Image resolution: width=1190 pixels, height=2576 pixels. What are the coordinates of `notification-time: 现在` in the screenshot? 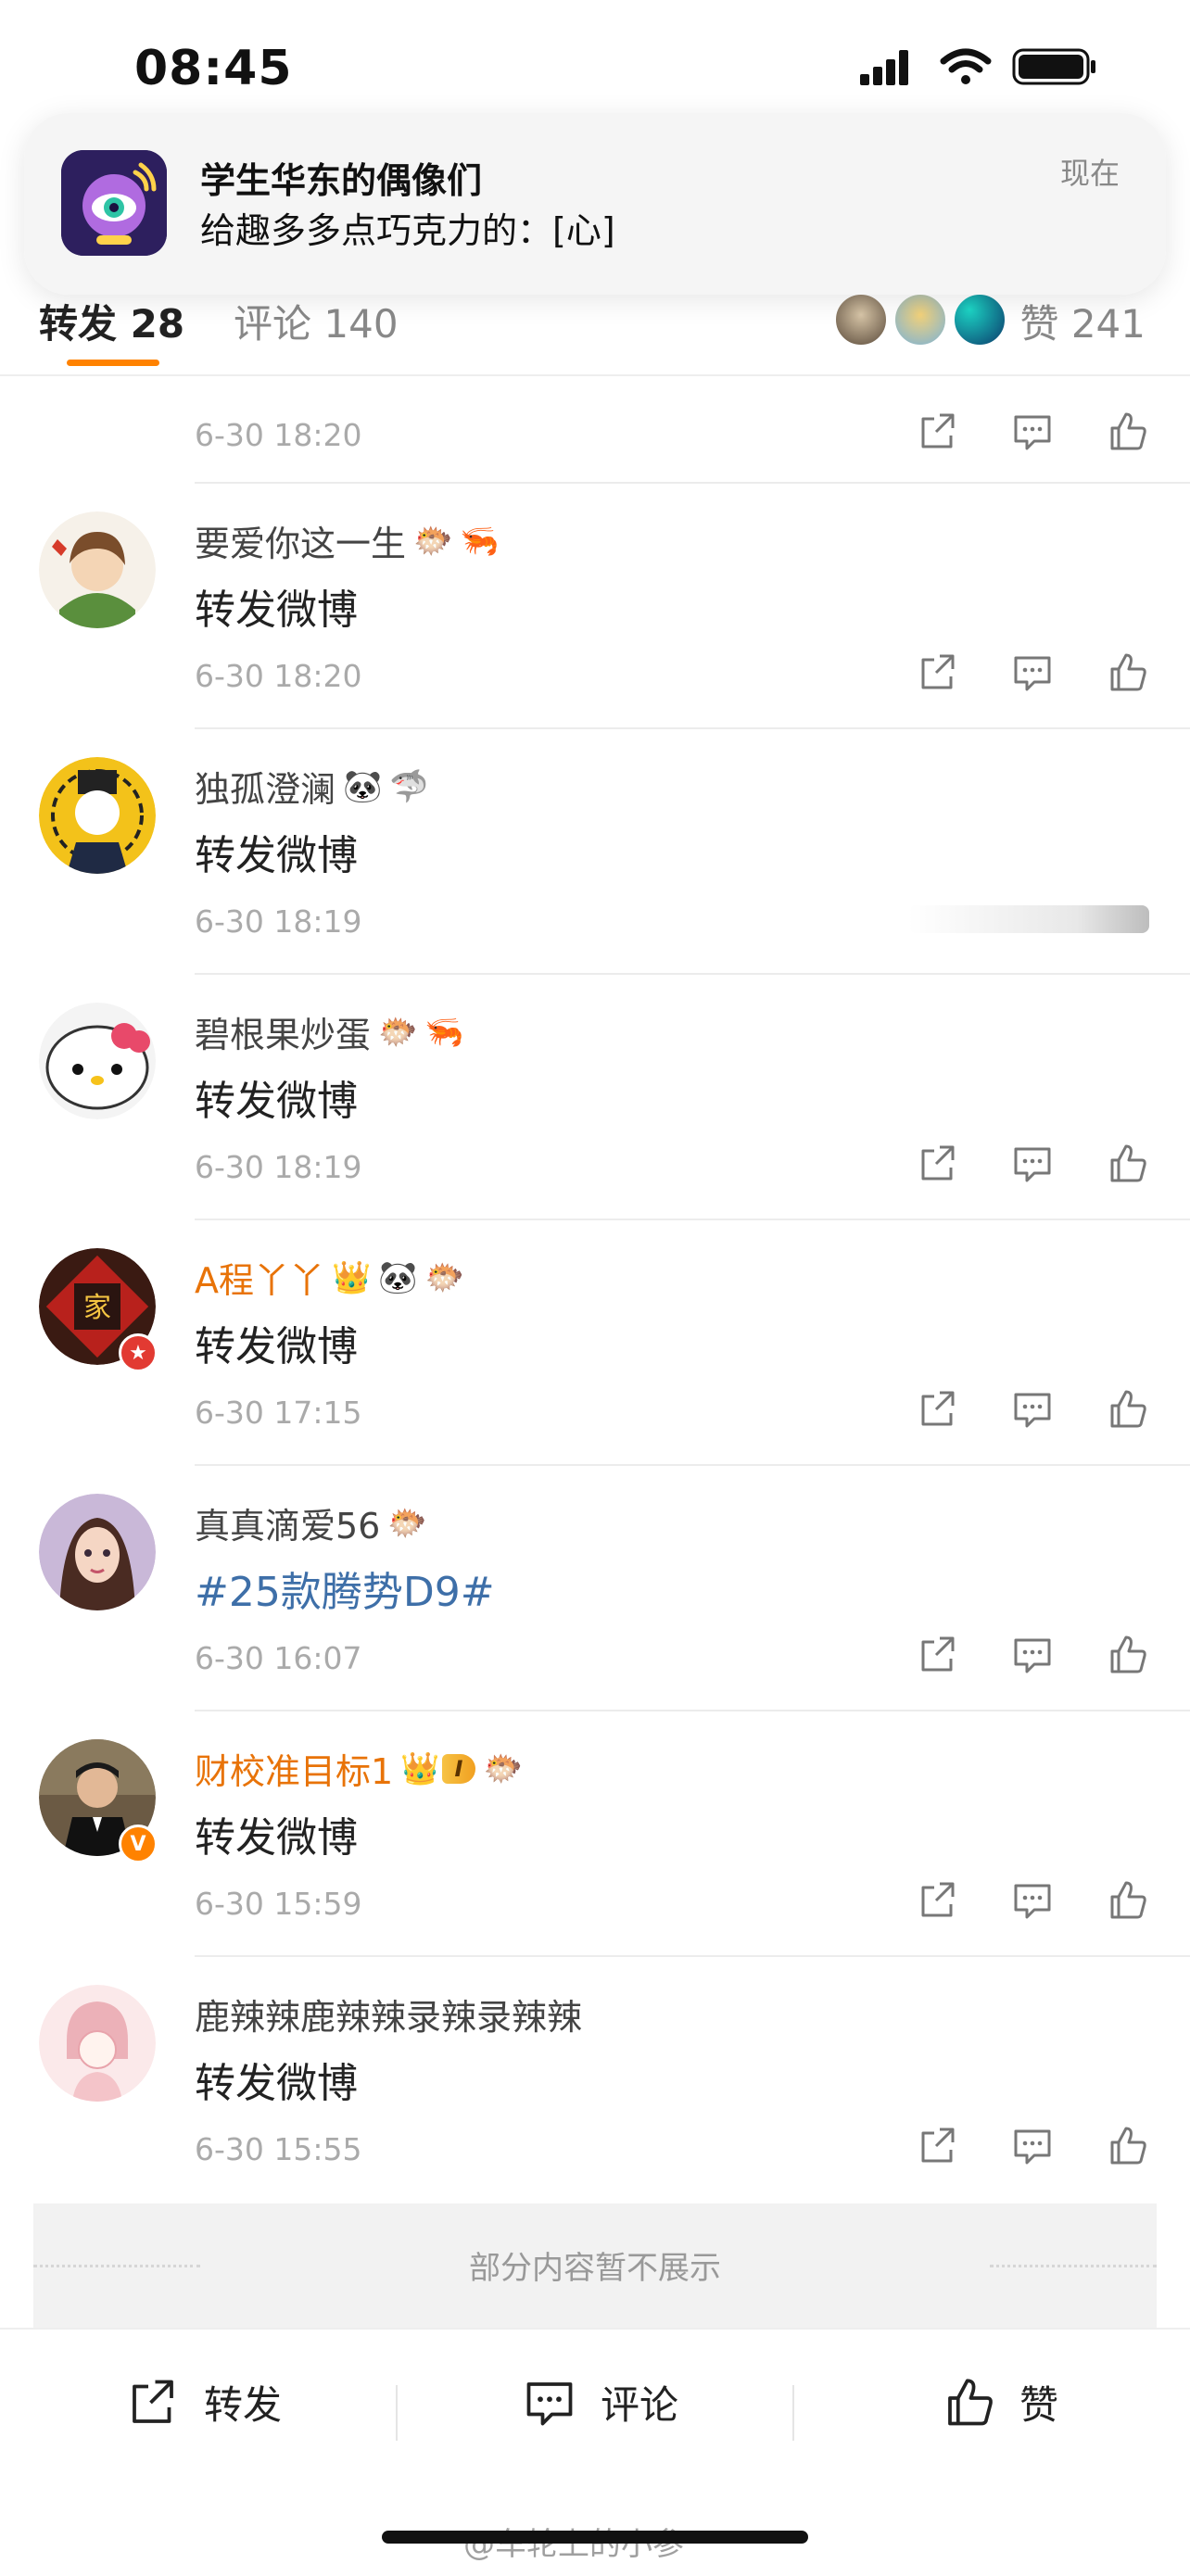 It's located at (1089, 173).